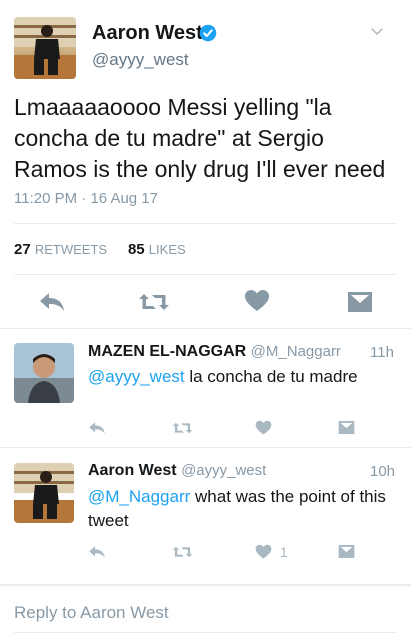 This screenshot has height=640, width=411. Describe the element at coordinates (22, 249) in the screenshot. I see `retweets-count: 27` at that location.